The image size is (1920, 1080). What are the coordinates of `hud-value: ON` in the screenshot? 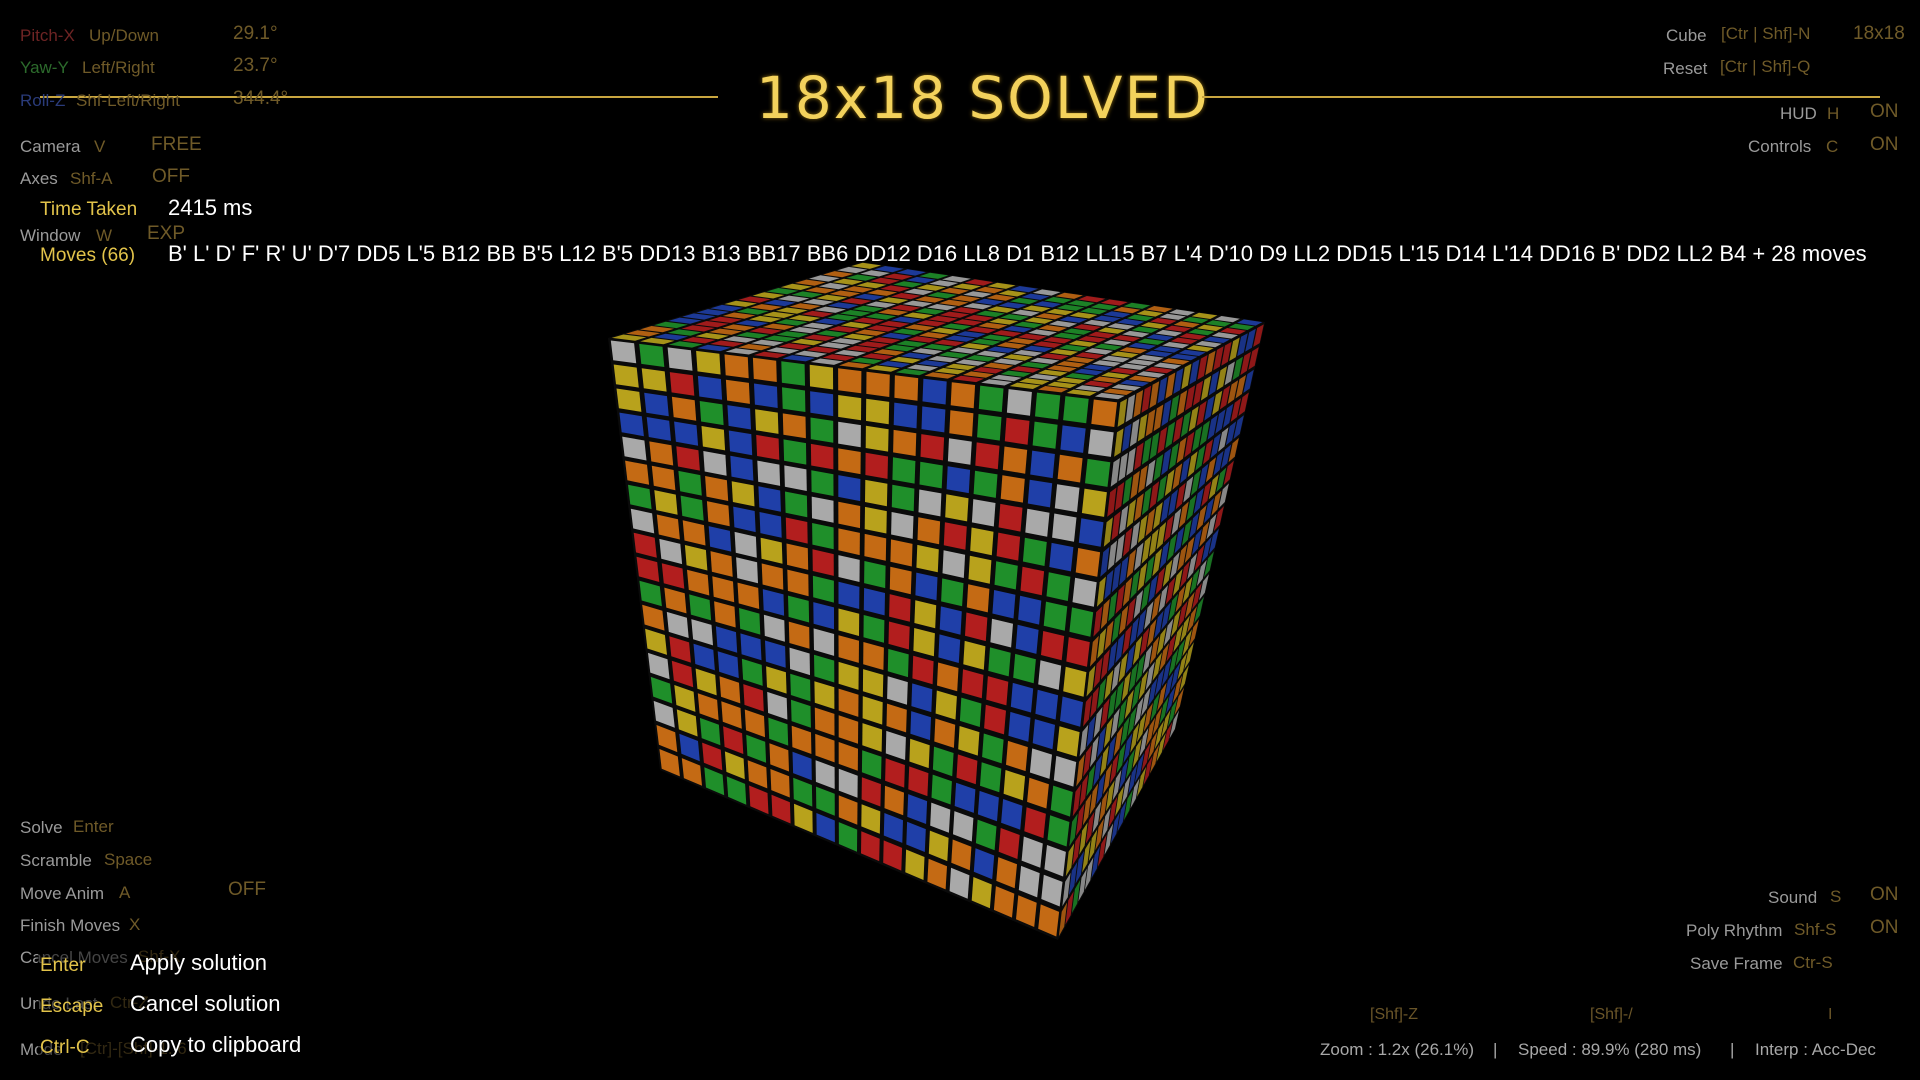 It's located at (1884, 112).